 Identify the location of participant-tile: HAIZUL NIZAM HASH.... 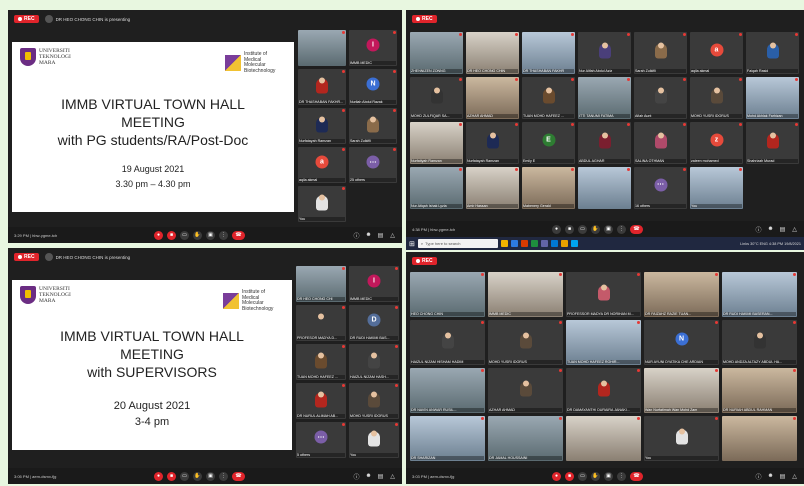
(374, 362).